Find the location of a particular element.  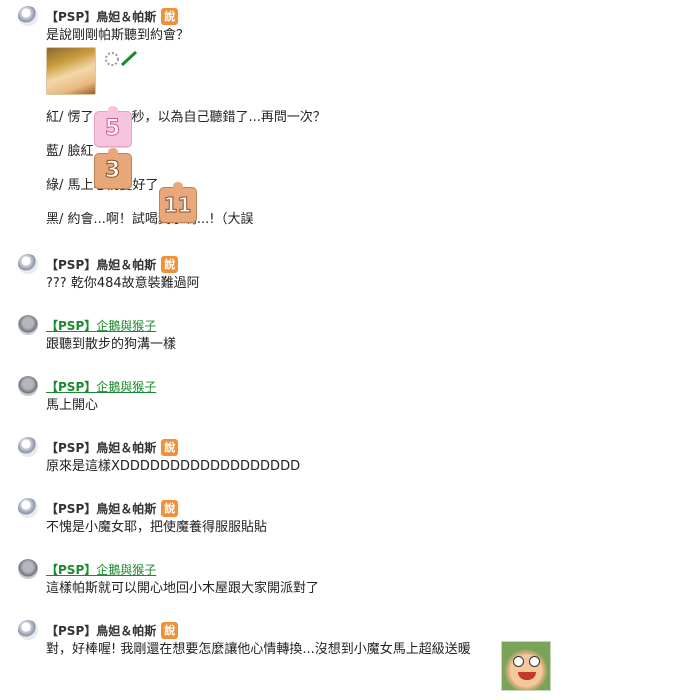

comment-text: 秒，以為自己聽錯了...再問一次？ is located at coordinates (228, 117).